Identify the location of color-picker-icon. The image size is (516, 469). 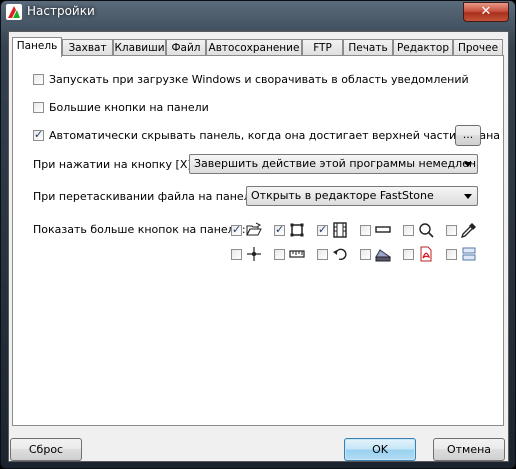
(468, 230).